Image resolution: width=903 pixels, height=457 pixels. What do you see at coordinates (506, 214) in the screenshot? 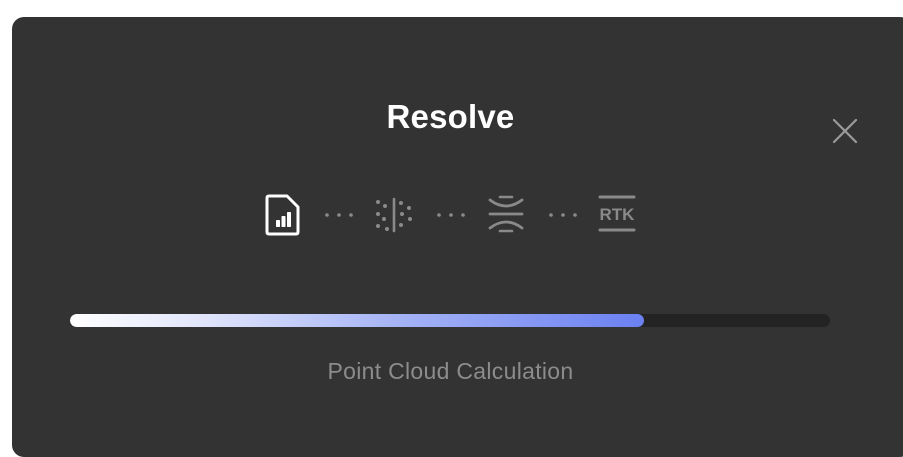
I see `align-merge-icon` at bounding box center [506, 214].